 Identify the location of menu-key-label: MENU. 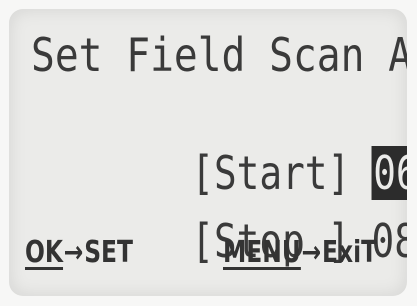
(262, 252).